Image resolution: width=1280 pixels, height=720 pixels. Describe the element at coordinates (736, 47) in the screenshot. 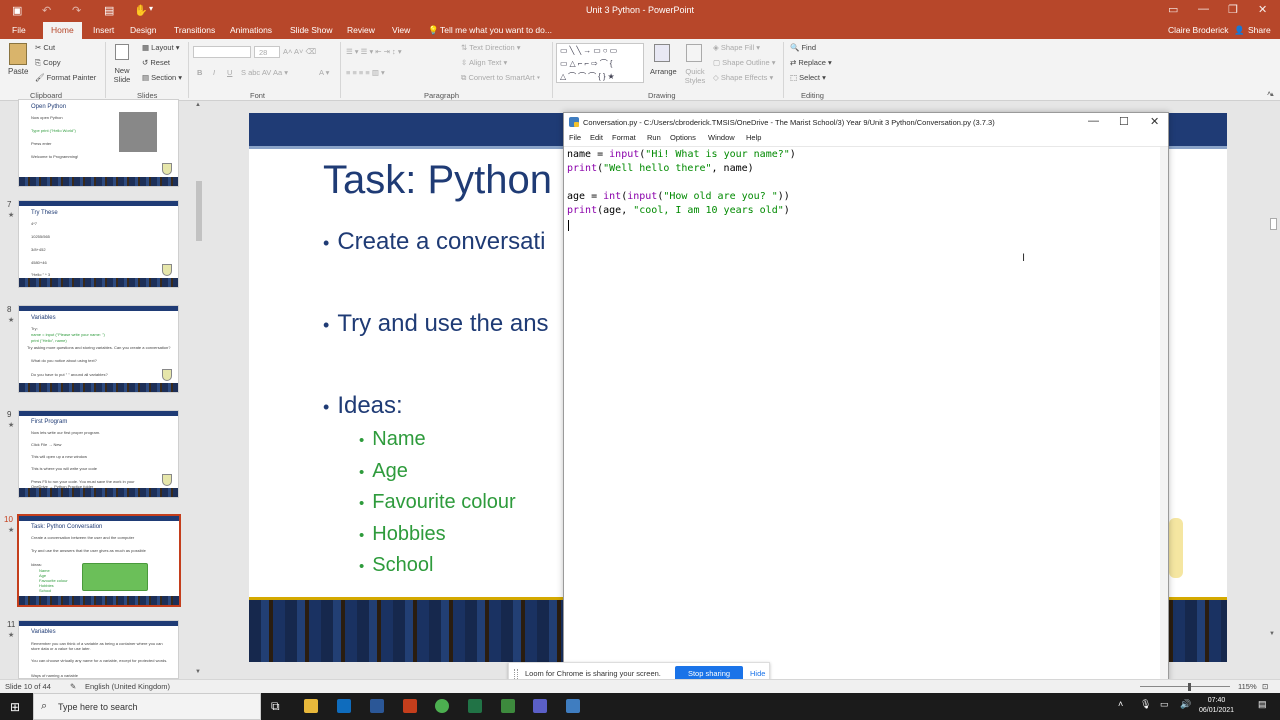

I see `shape-fill-button: ◈ Shape Fill ▾` at that location.